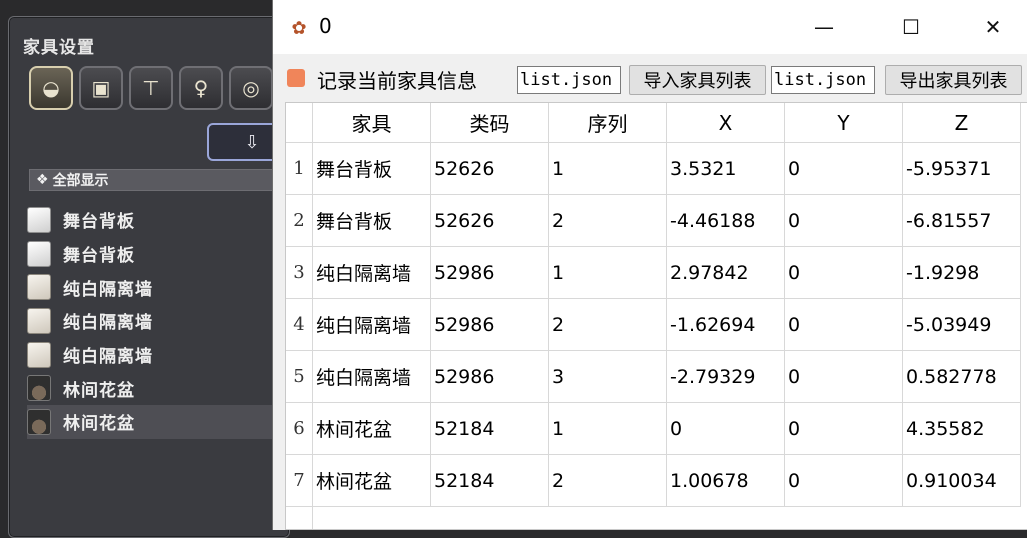 The width and height of the screenshot is (1027, 538). I want to click on header-code: 类码, so click(490, 123).